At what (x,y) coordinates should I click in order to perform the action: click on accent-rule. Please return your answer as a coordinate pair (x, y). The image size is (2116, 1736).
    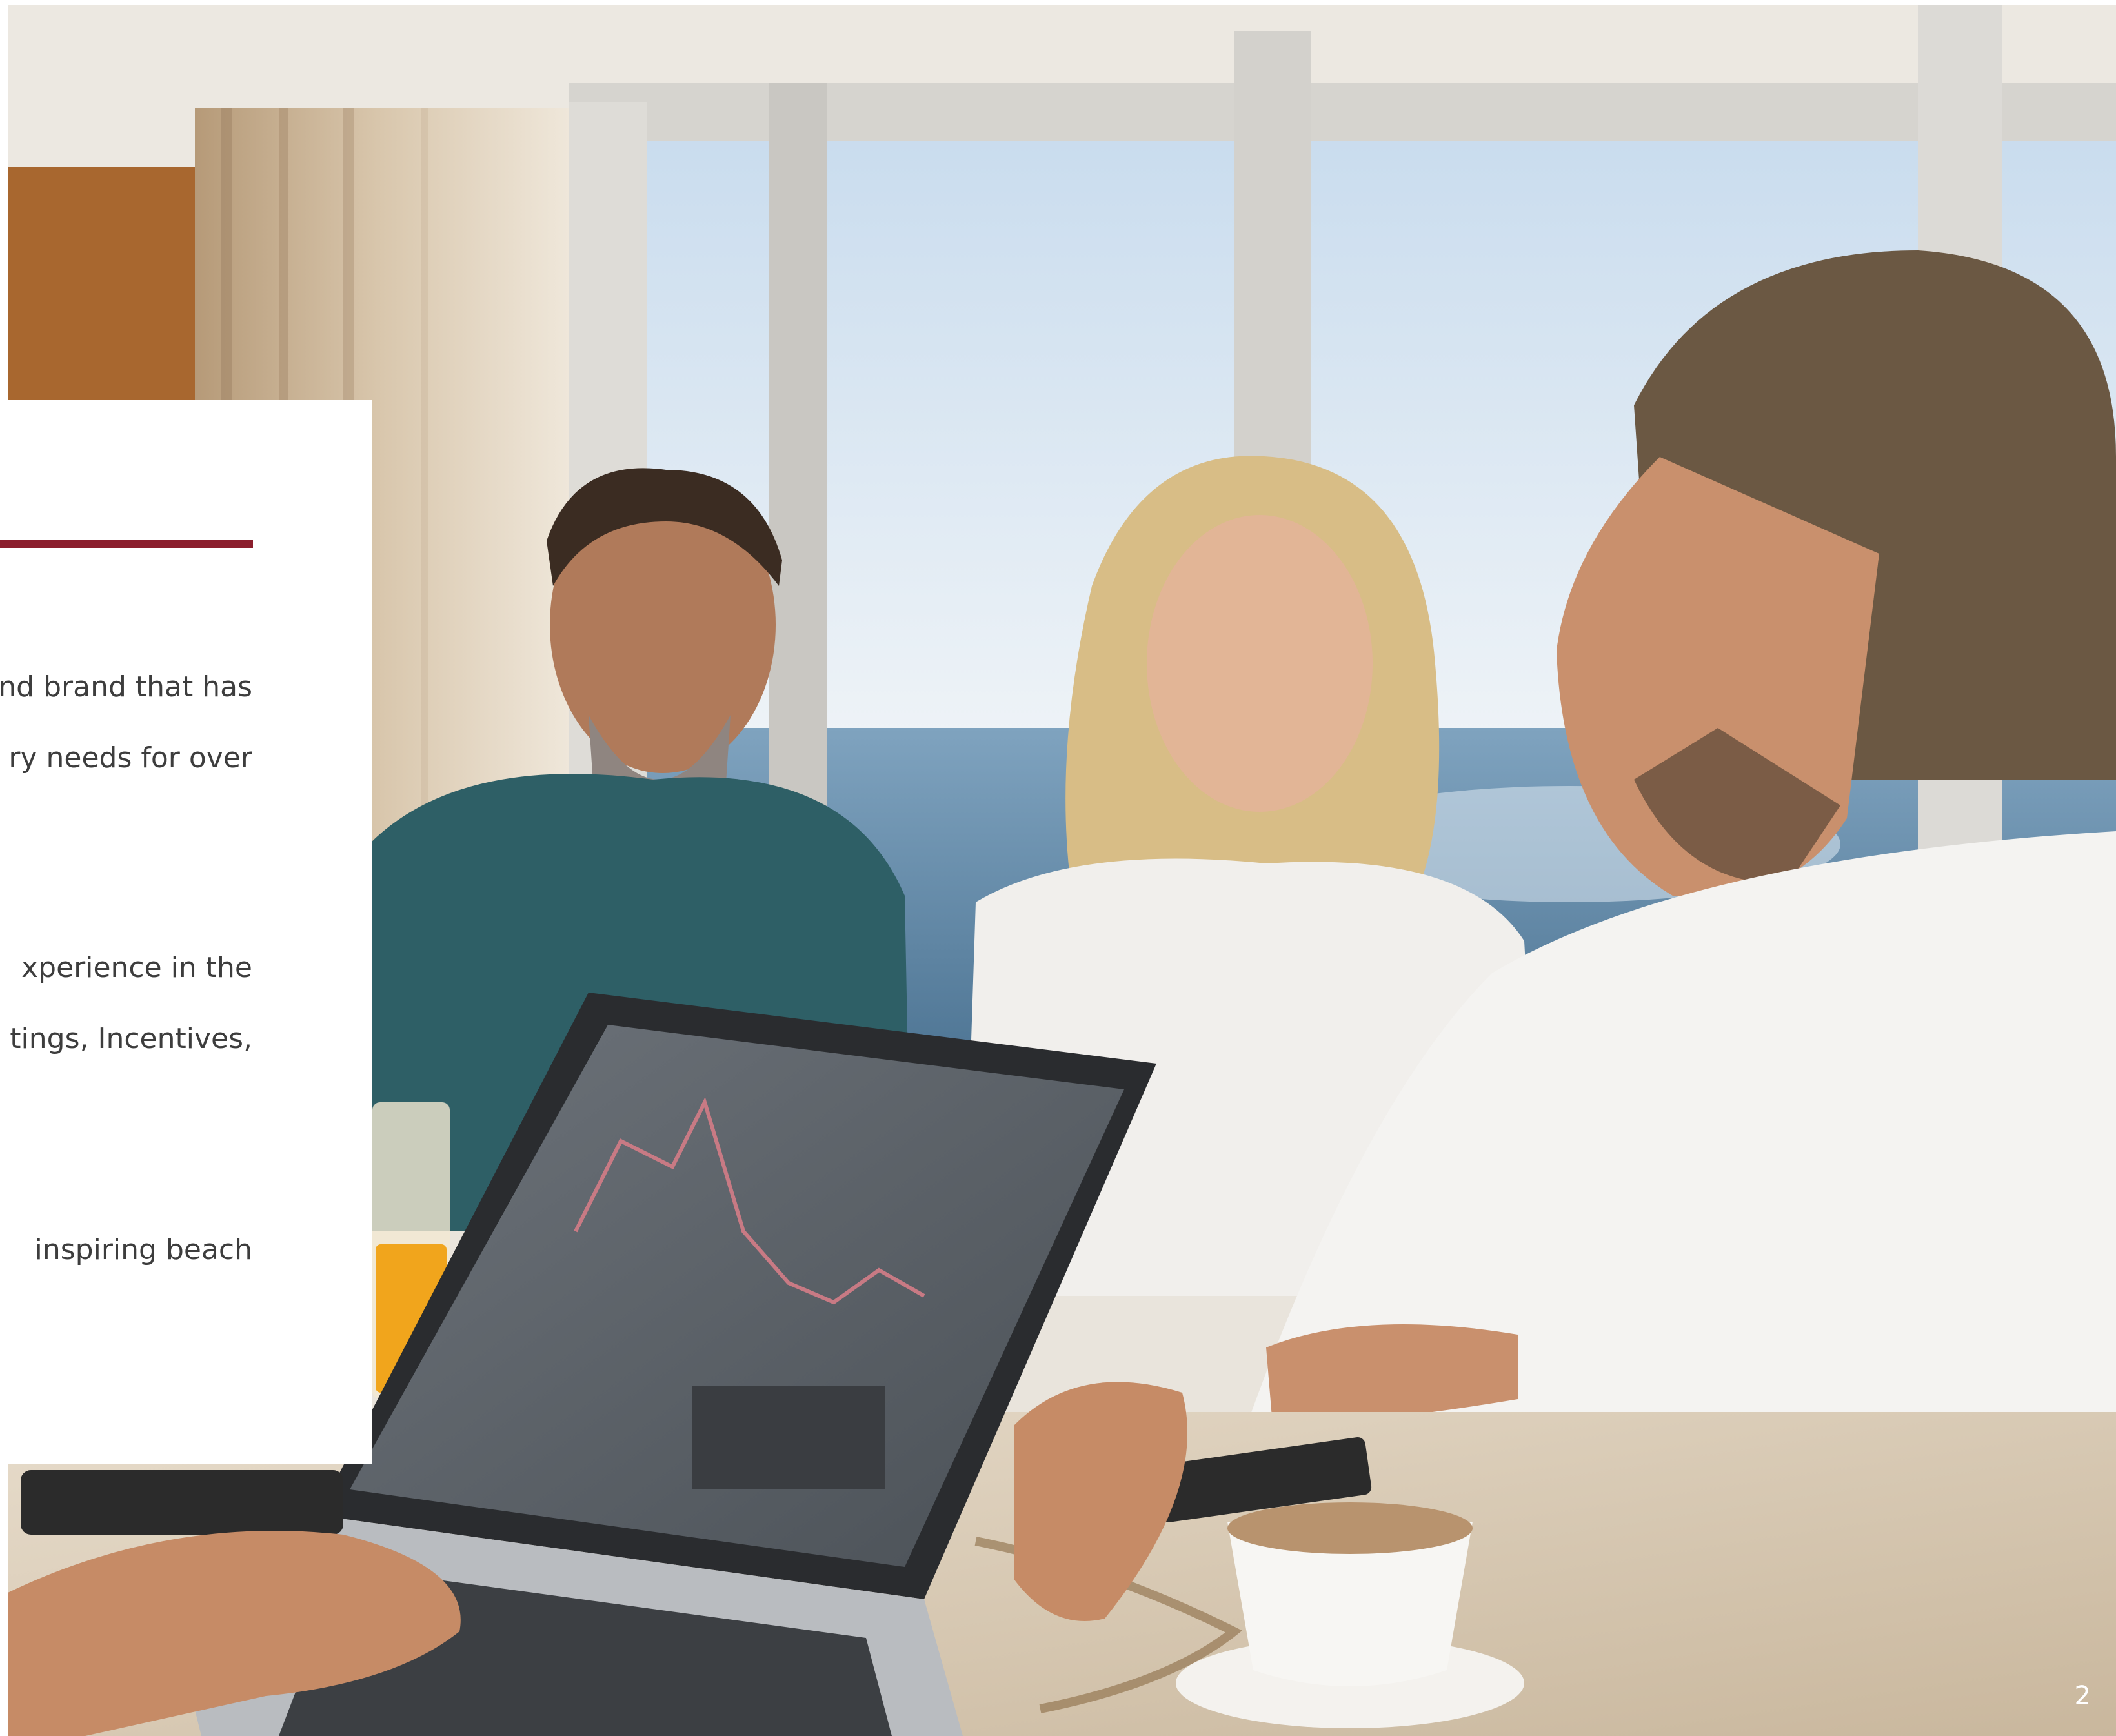
    Looking at the image, I should click on (127, 544).